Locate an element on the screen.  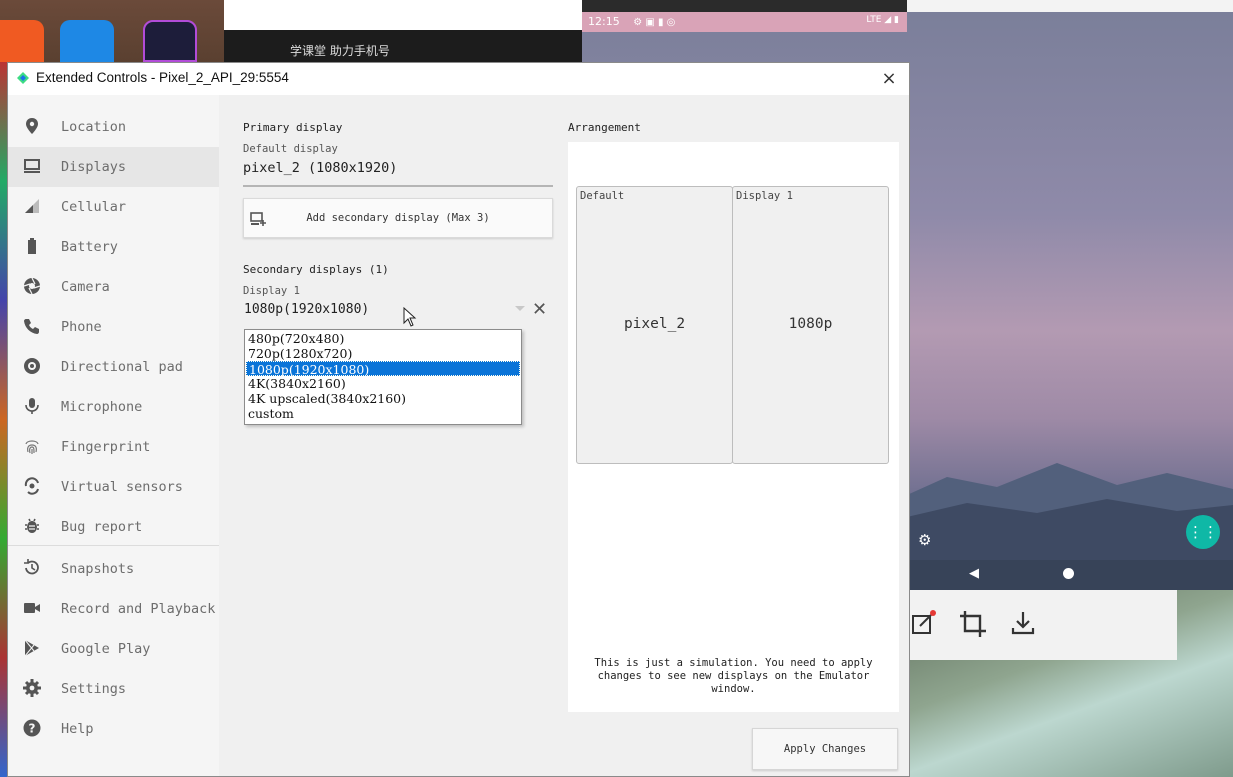
phone-status-bar: 12:15 ⚙ ▣ ▮ ◎ LTE ◢ ▮ is located at coordinates (744, 22).